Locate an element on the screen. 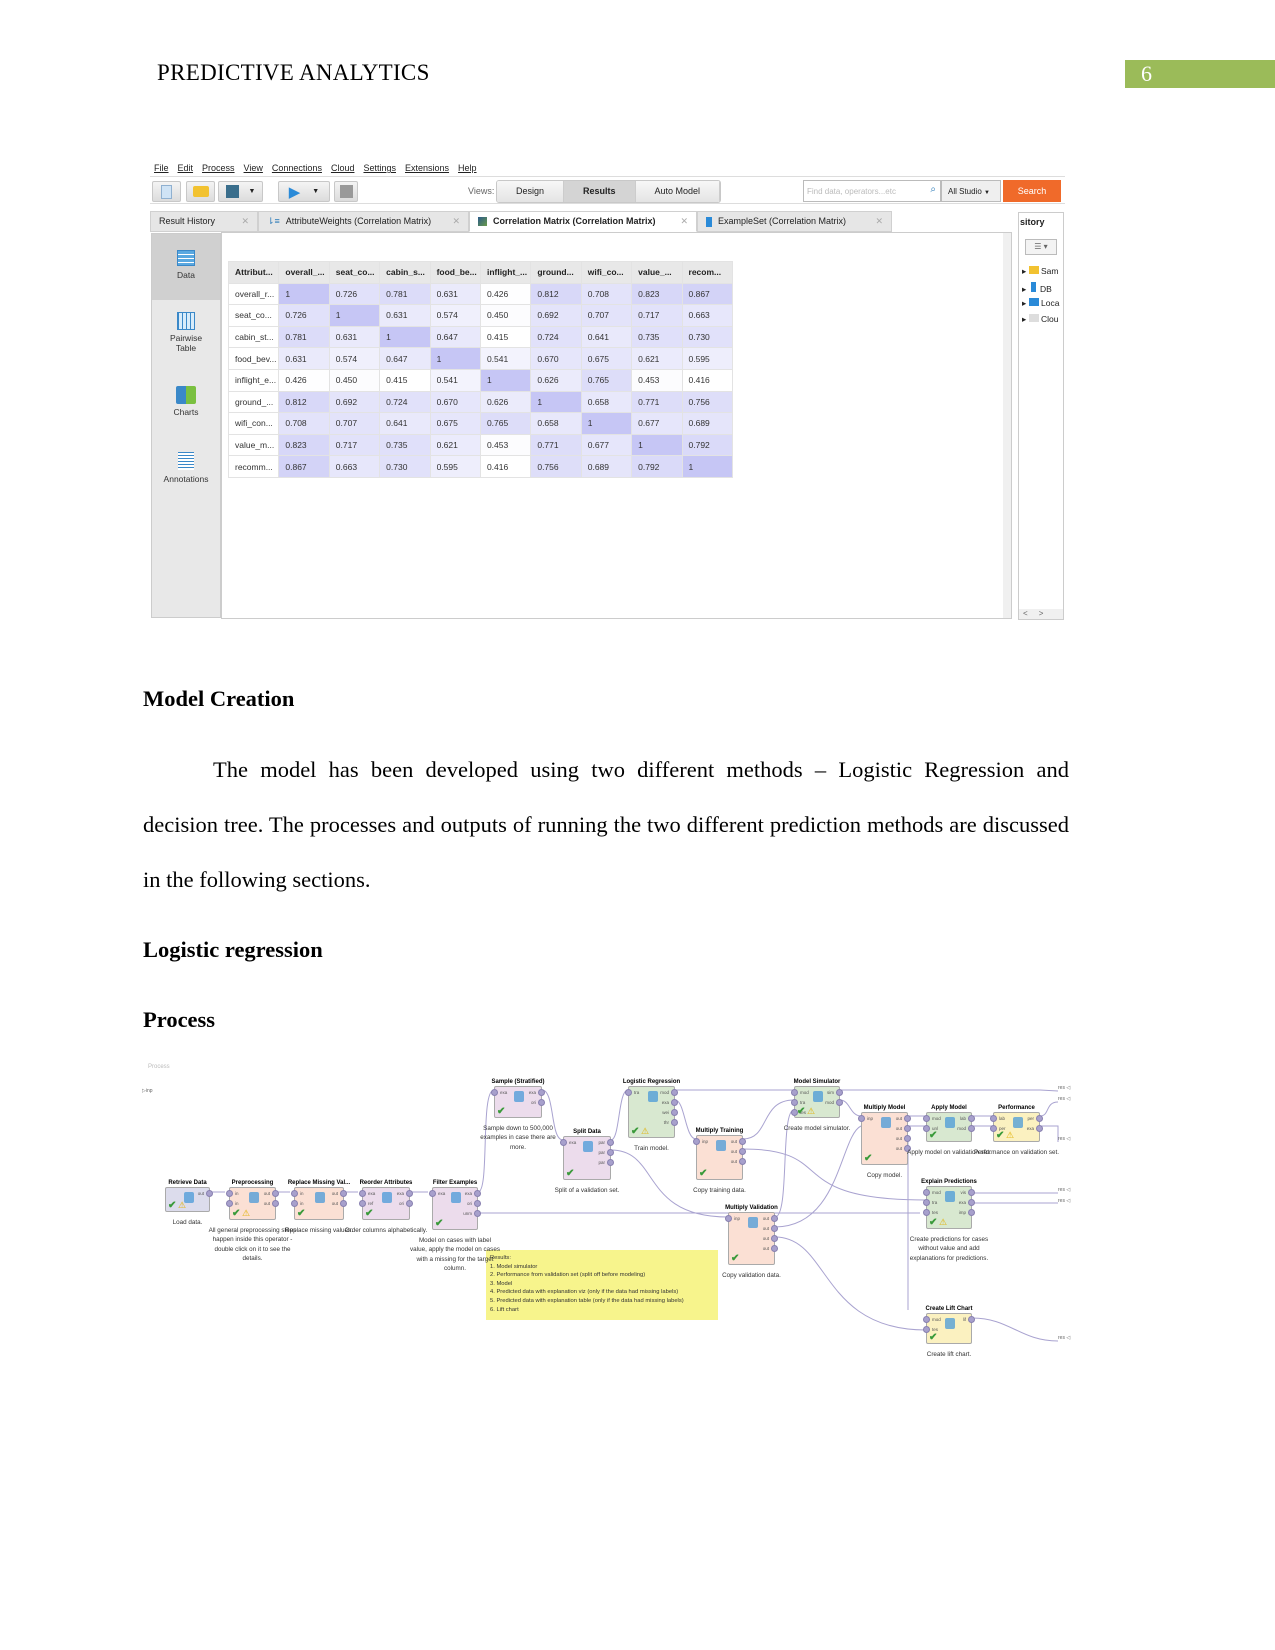 The image size is (1275, 1650). menu-settings: Settings is located at coordinates (379, 168).